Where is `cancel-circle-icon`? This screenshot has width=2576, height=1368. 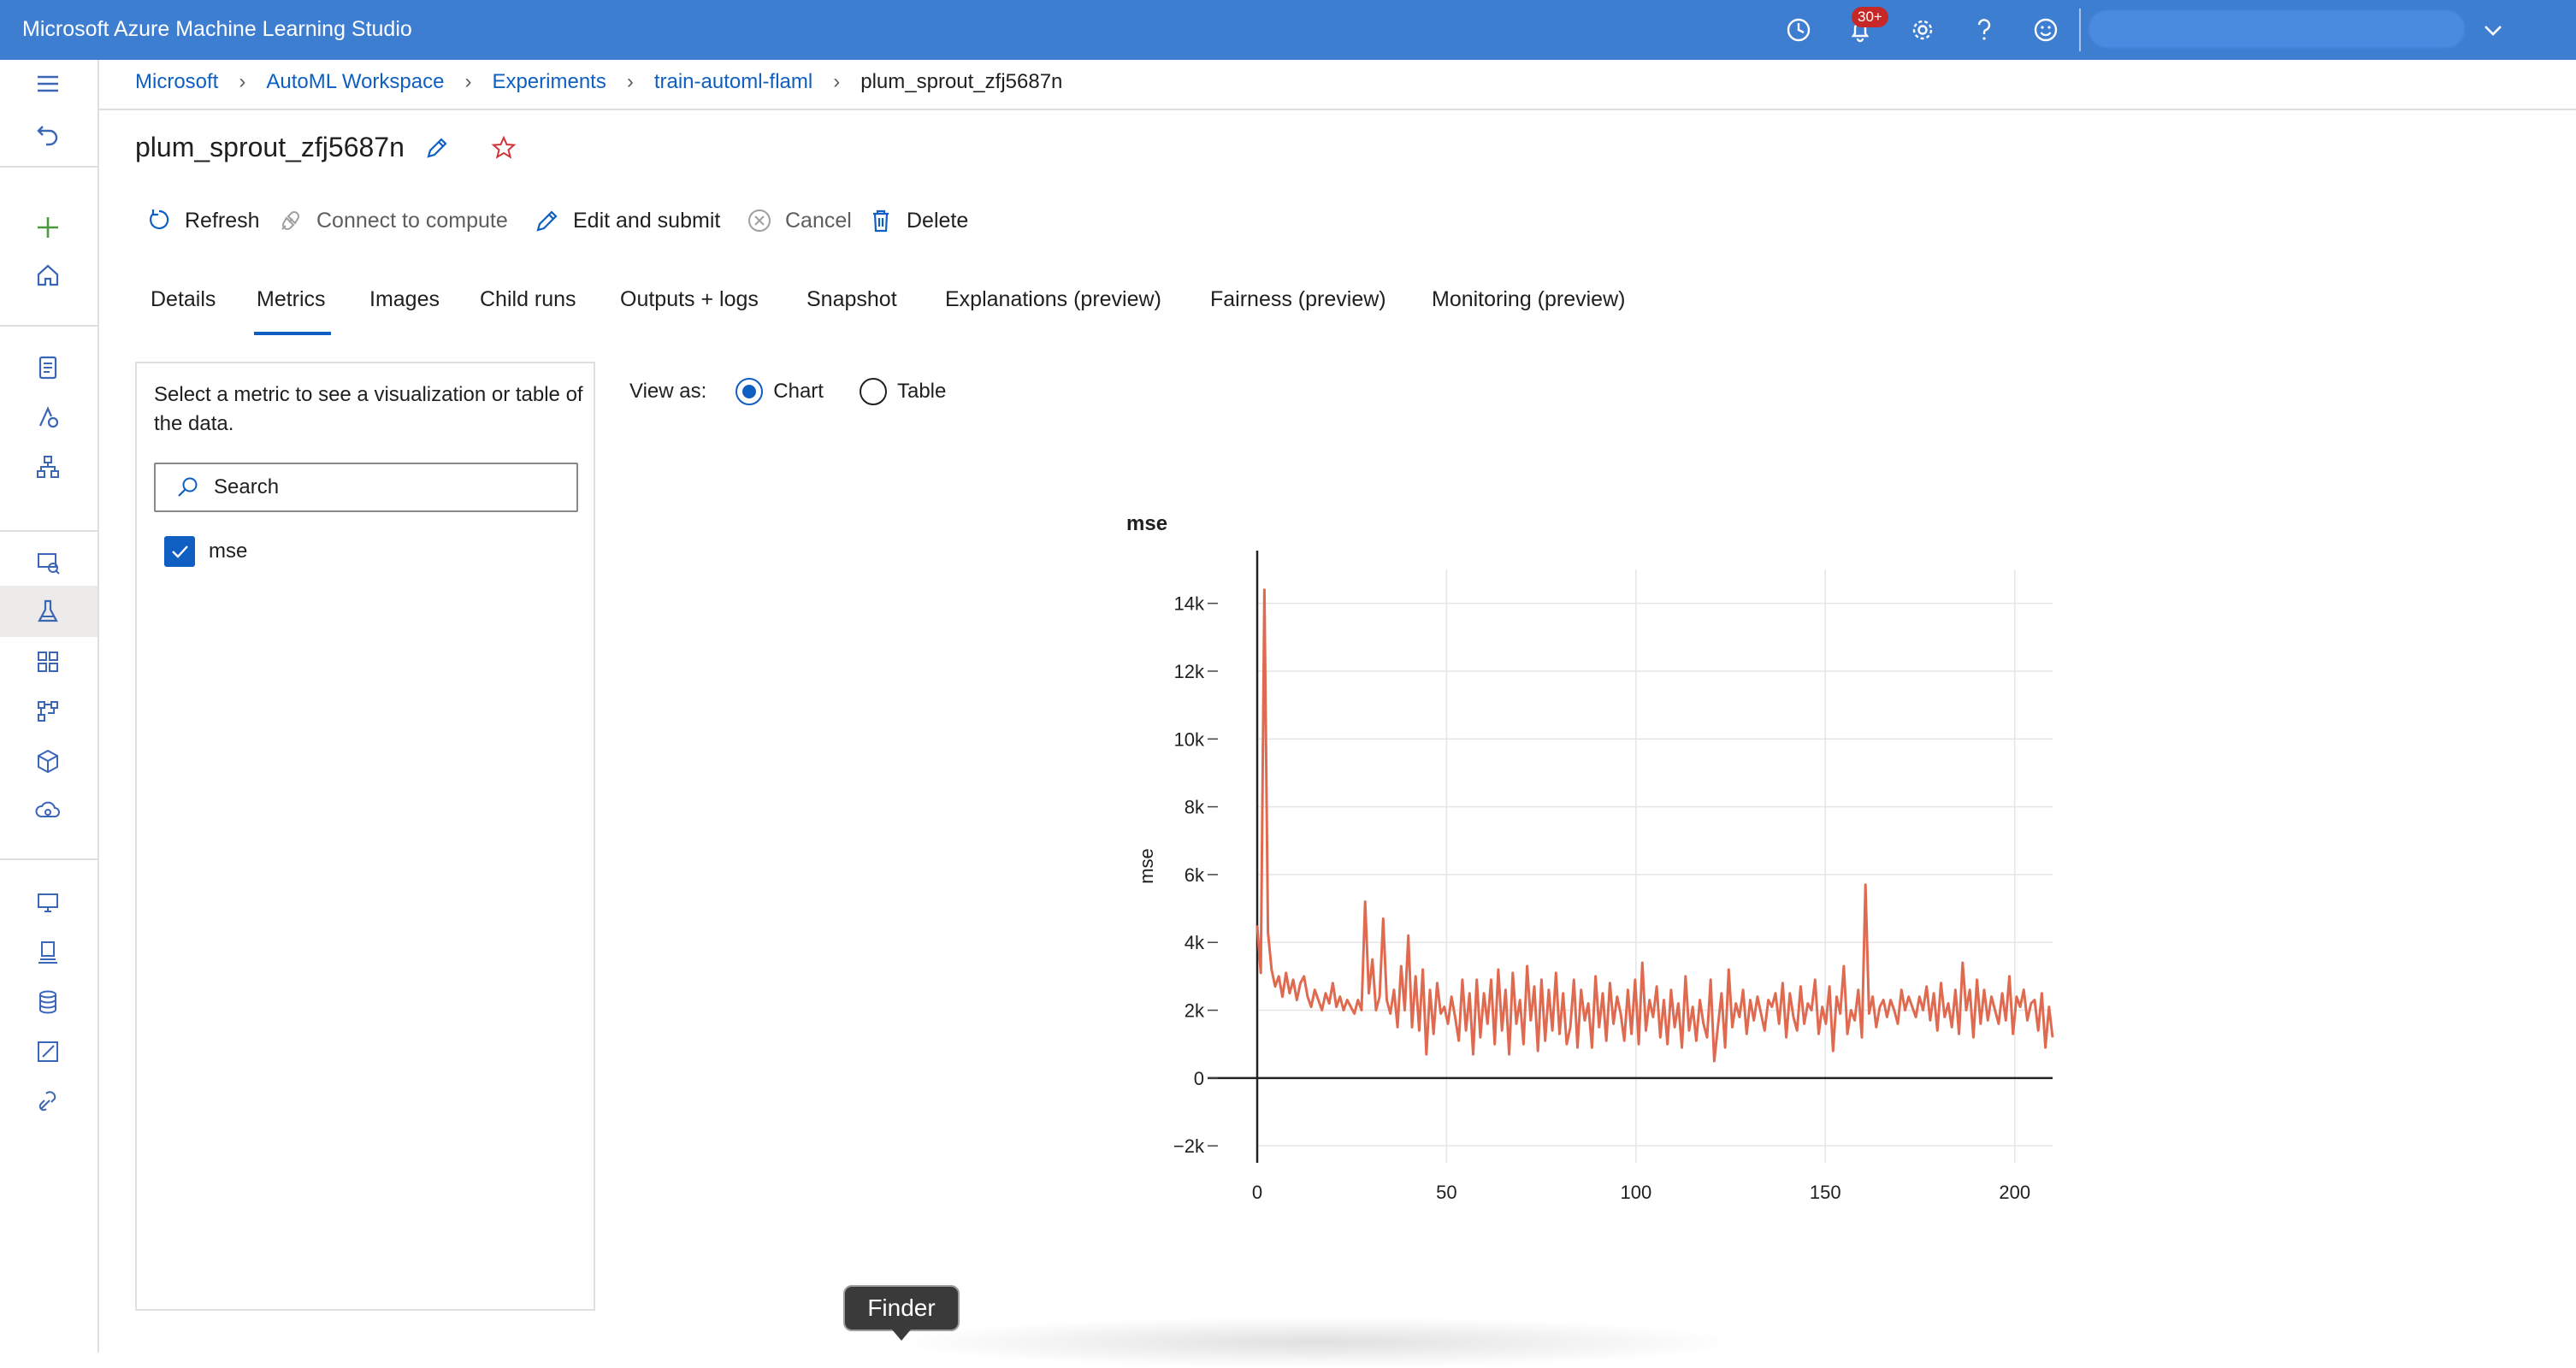
cancel-circle-icon is located at coordinates (759, 220).